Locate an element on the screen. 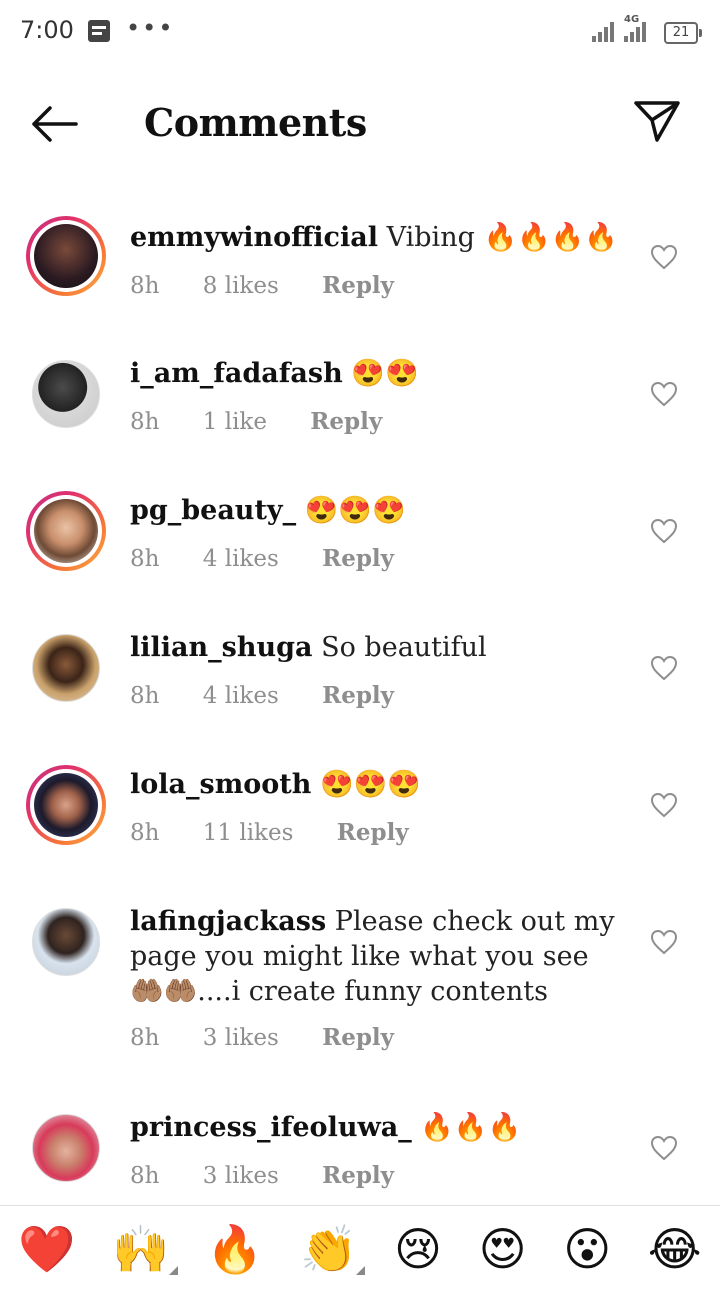 The width and height of the screenshot is (720, 1292). comment-username: princess_ifeoluwa_ is located at coordinates (271, 1127).